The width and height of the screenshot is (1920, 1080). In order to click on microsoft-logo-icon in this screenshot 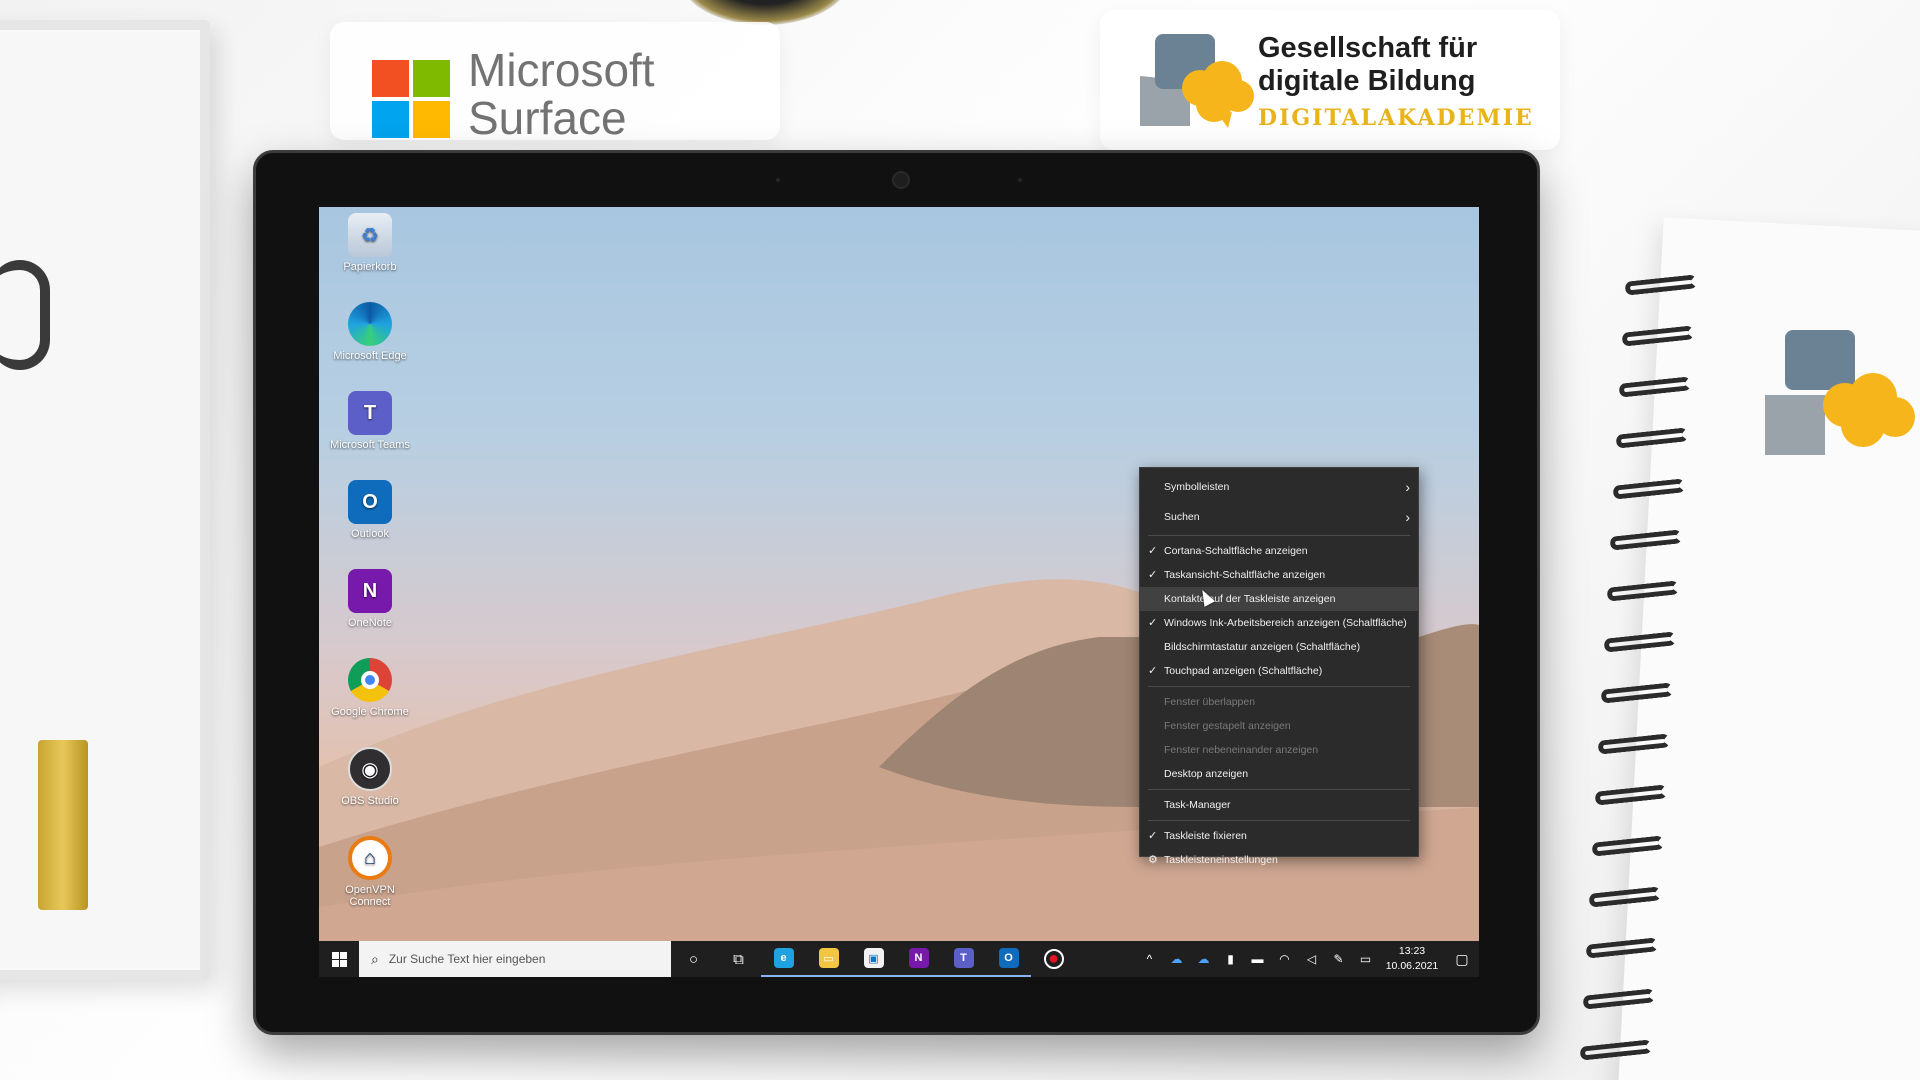, I will do `click(411, 99)`.